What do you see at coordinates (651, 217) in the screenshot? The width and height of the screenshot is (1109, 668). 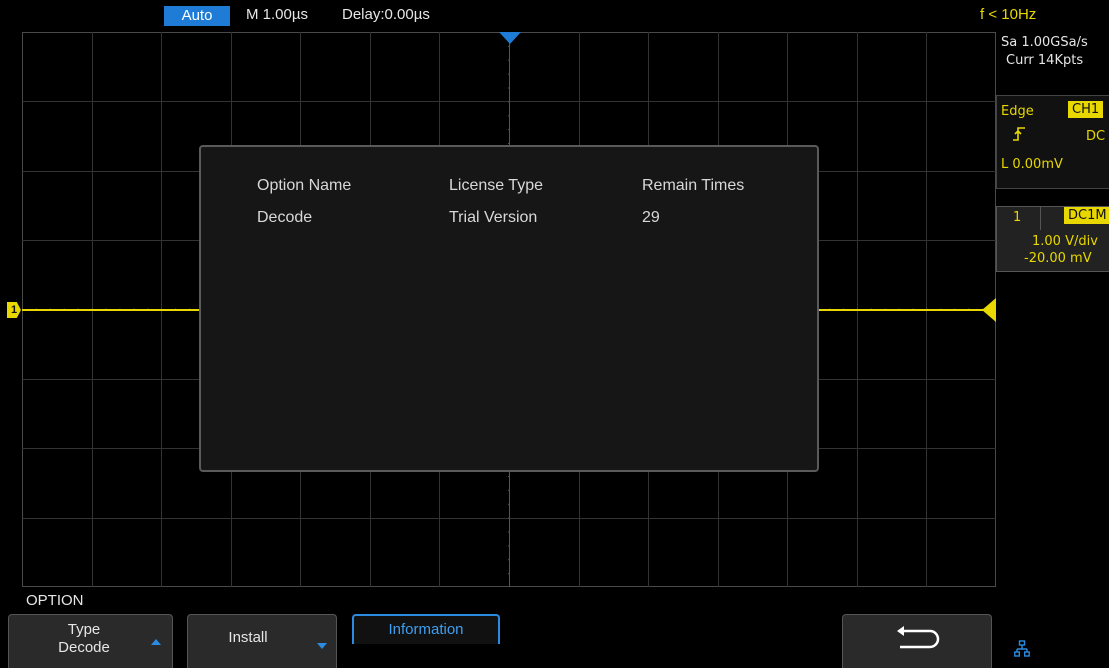 I see `row-remain-times: 29` at bounding box center [651, 217].